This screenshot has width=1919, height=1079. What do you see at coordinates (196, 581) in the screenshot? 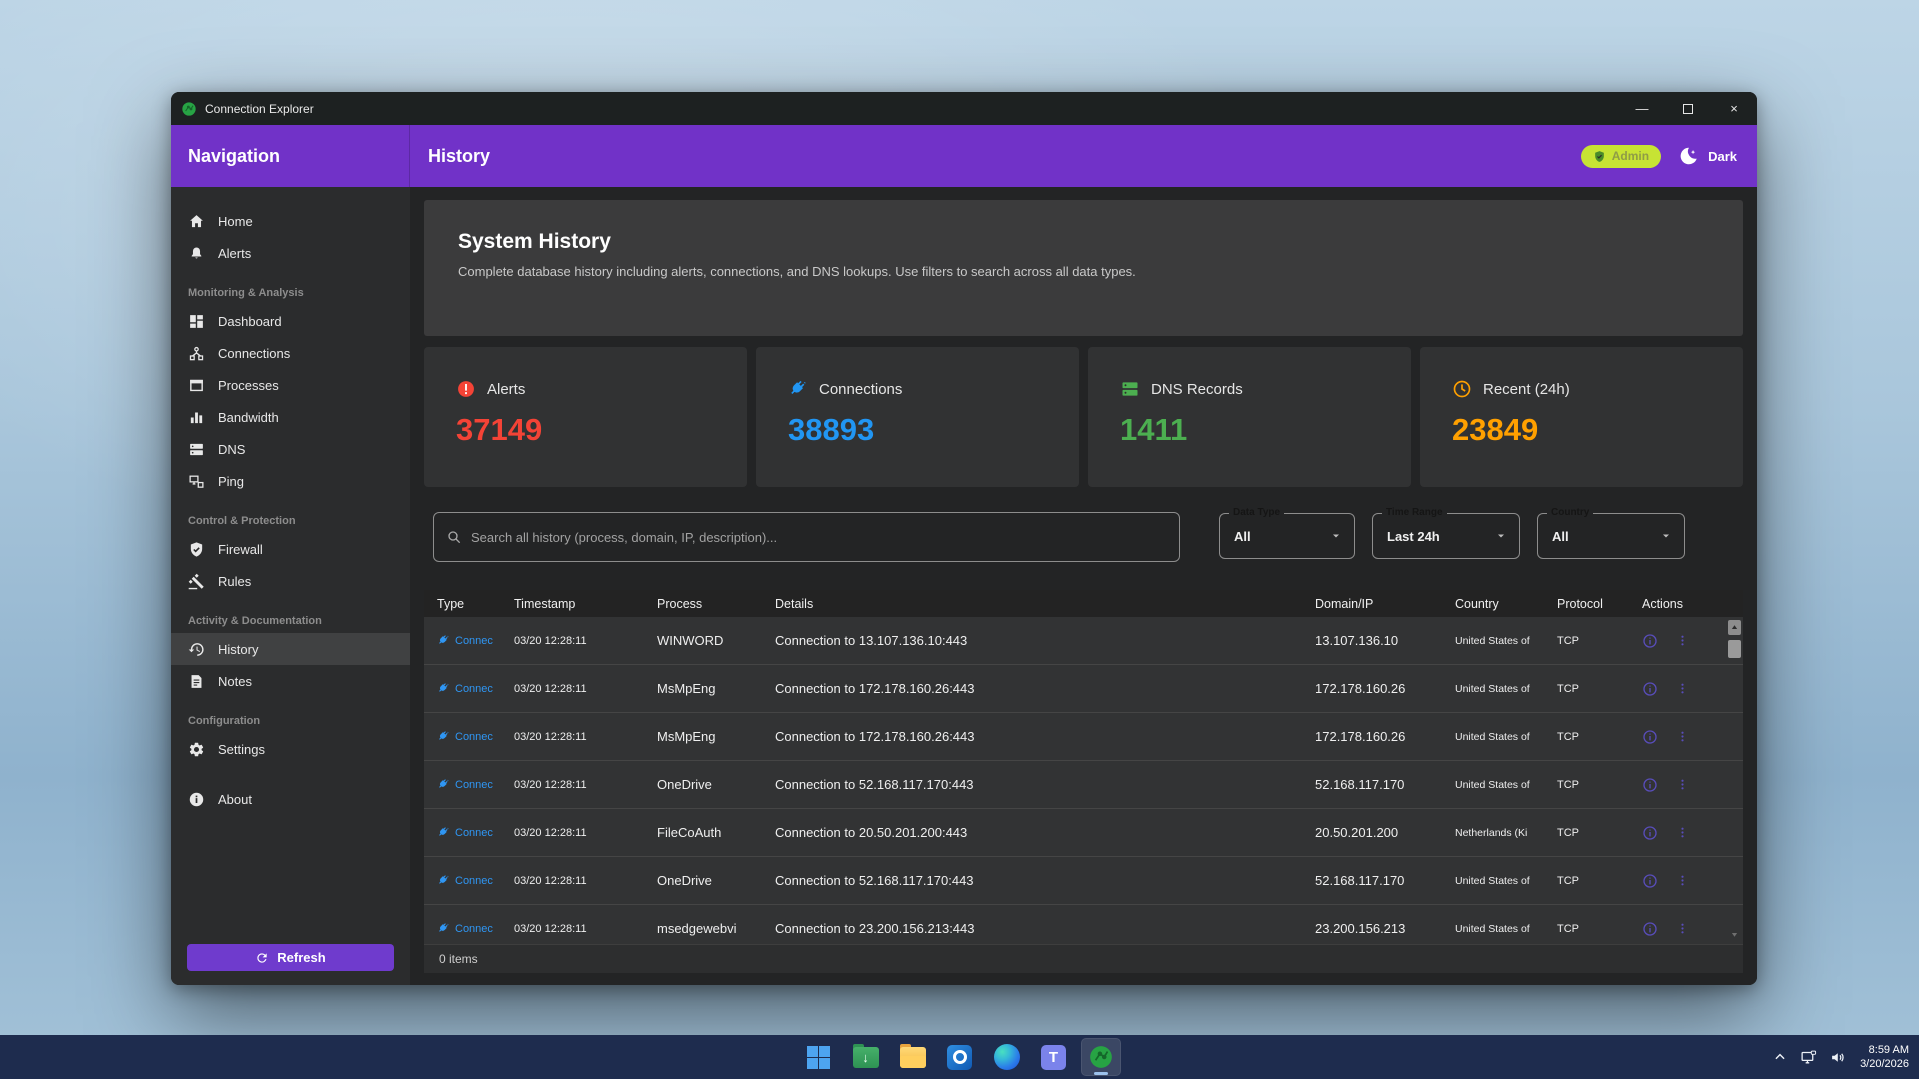
I see `gavel-icon` at bounding box center [196, 581].